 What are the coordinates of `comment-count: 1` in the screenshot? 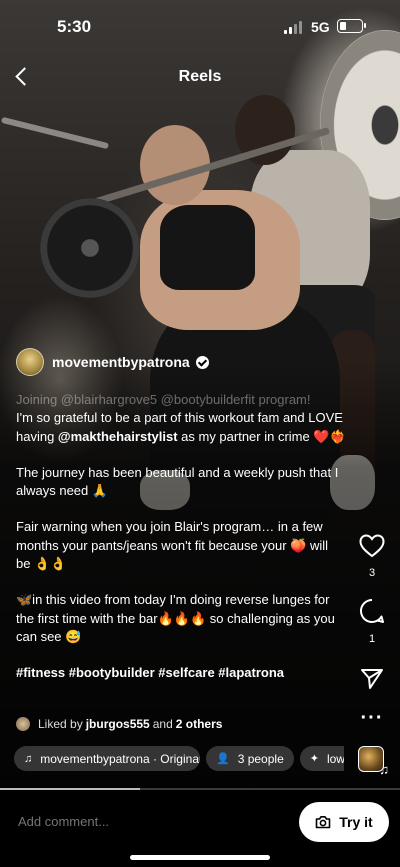 It's located at (372, 639).